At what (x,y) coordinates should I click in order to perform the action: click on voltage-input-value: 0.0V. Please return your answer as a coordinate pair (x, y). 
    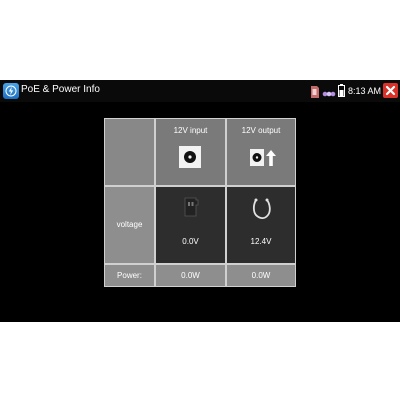
    Looking at the image, I should click on (190, 241).